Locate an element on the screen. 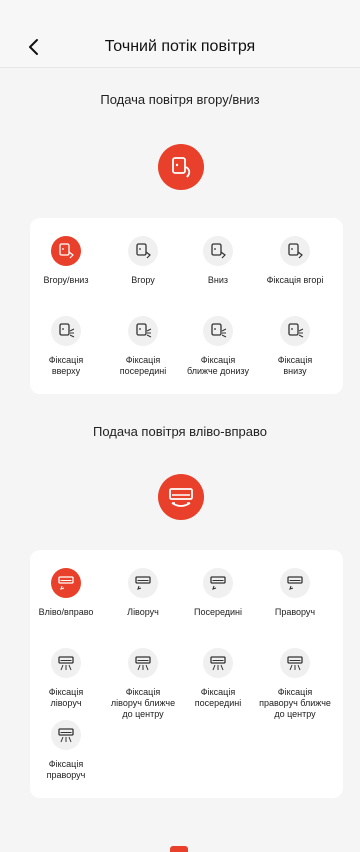 The image size is (360, 852). bottom-partial-icon is located at coordinates (179, 849).